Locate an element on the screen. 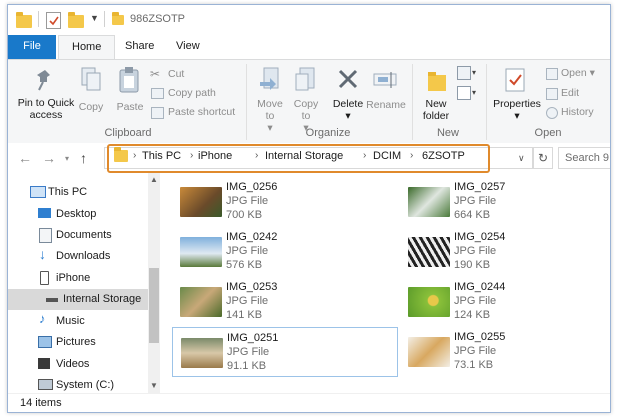 The width and height of the screenshot is (622, 419). system-drive-icon is located at coordinates (45, 384).